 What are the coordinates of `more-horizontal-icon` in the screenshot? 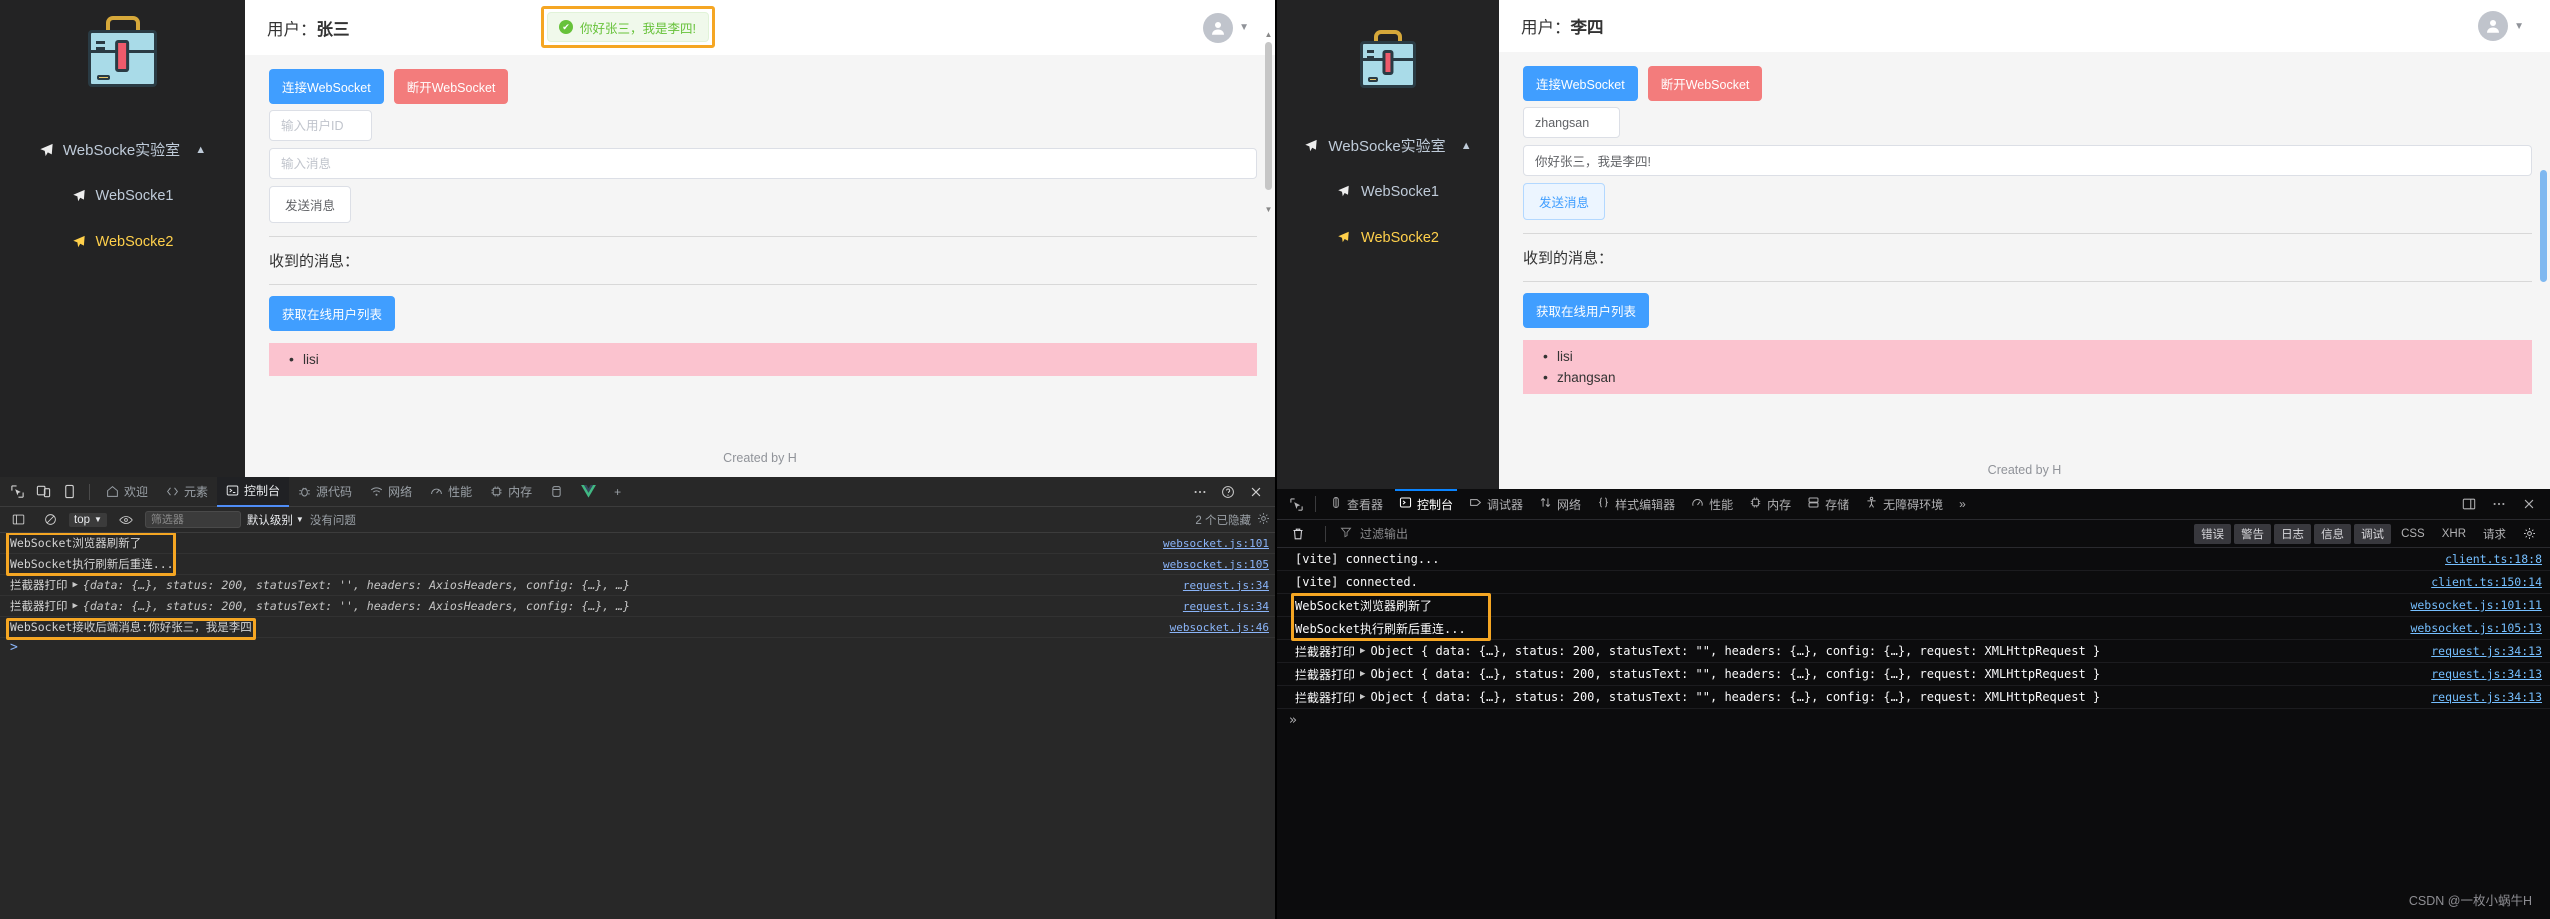 It's located at (2499, 504).